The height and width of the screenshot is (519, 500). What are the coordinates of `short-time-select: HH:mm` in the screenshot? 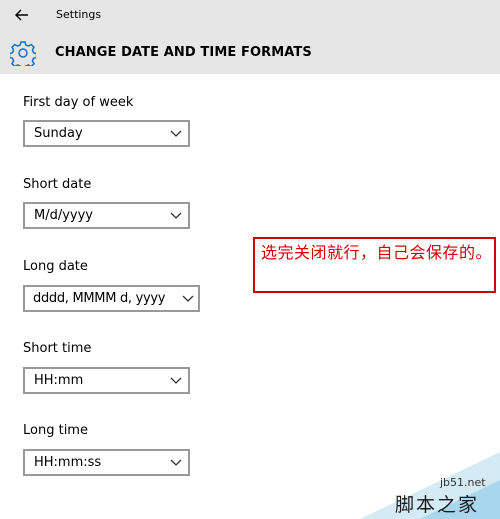 It's located at (106, 380).